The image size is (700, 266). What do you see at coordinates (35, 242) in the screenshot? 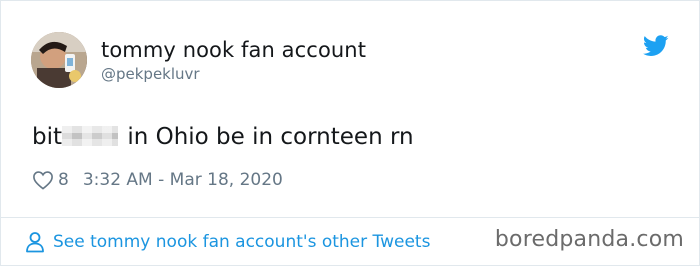
I see `person-icon` at bounding box center [35, 242].